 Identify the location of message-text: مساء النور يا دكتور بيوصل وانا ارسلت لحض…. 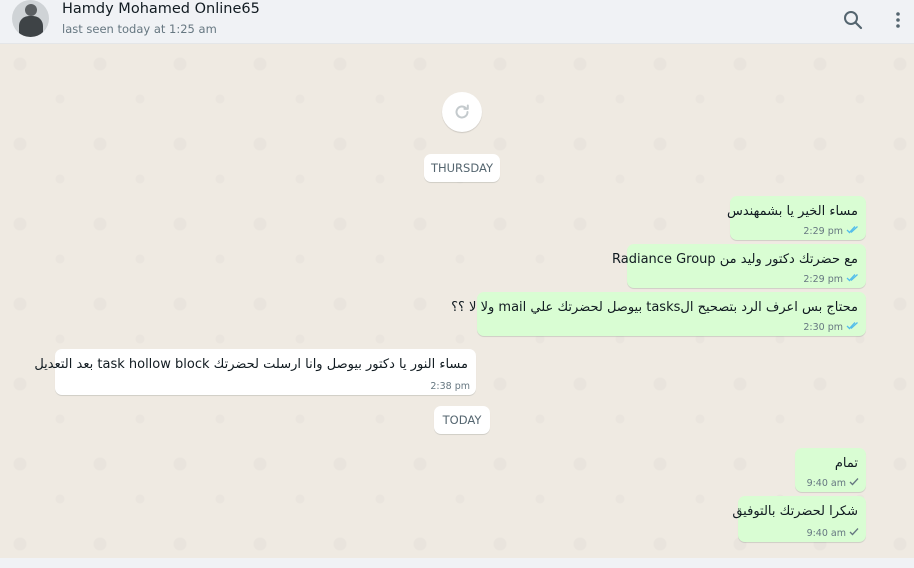
(251, 364).